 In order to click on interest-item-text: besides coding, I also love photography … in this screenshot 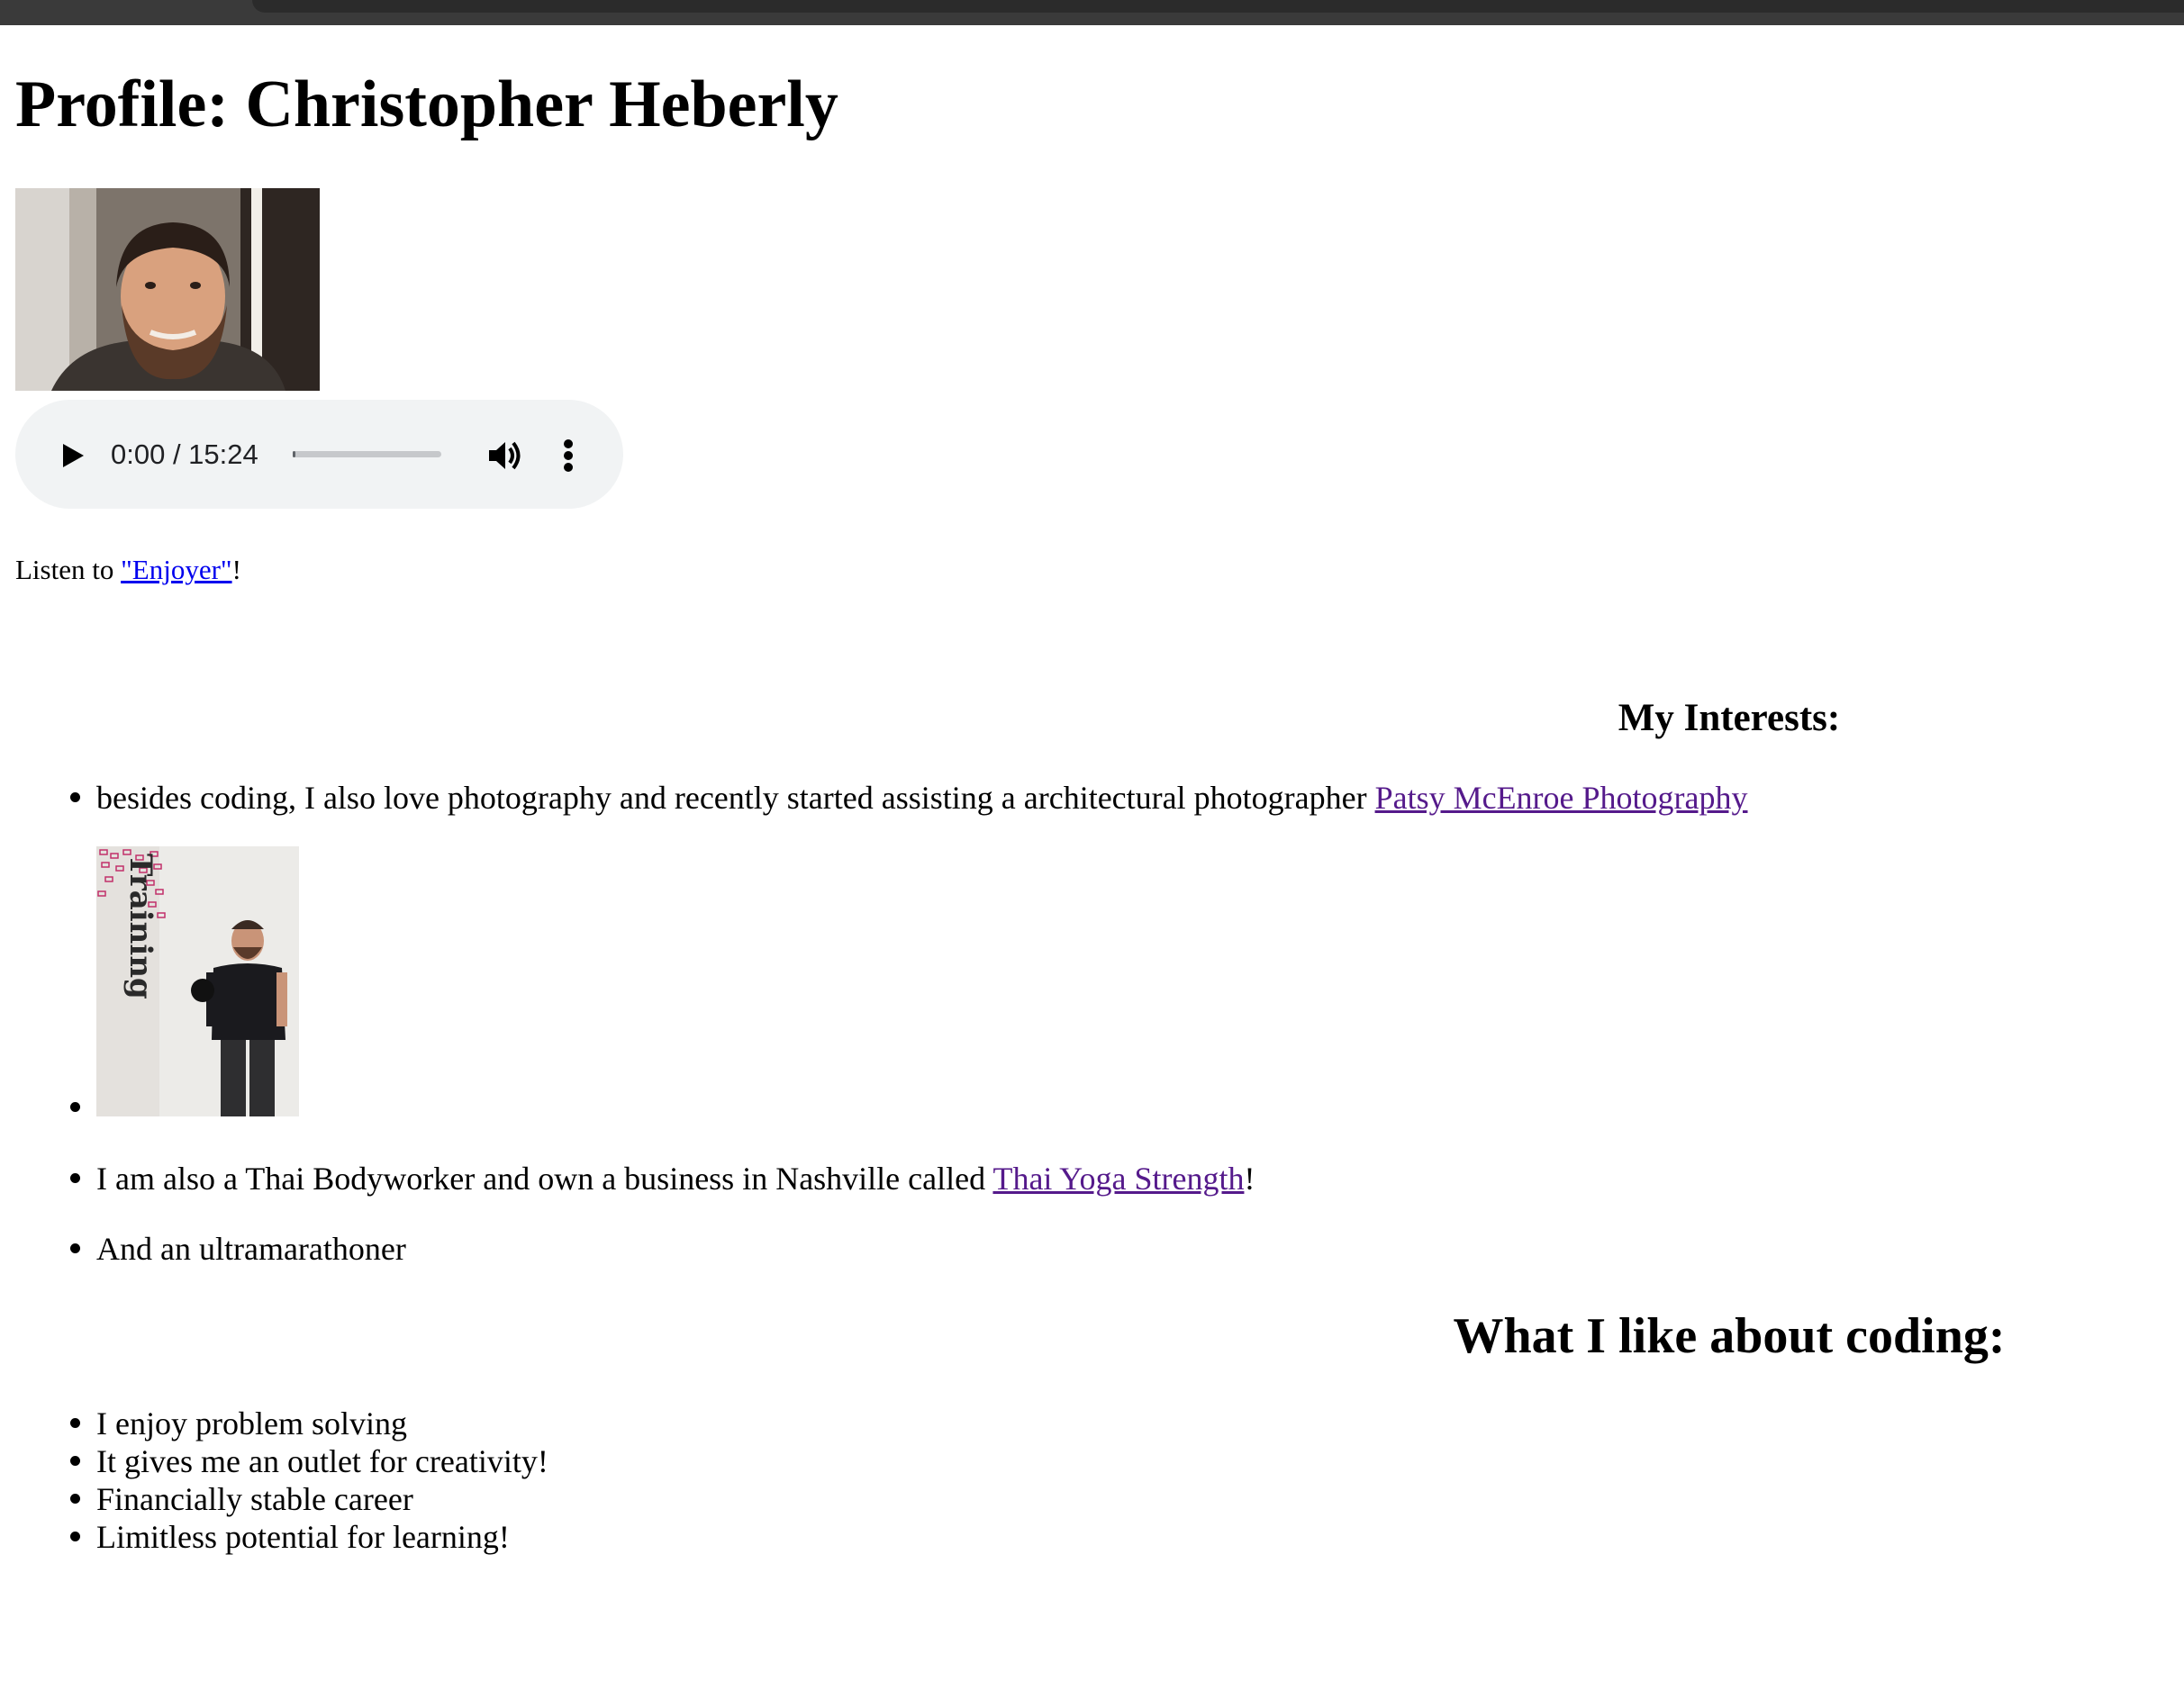, I will do `click(736, 798)`.